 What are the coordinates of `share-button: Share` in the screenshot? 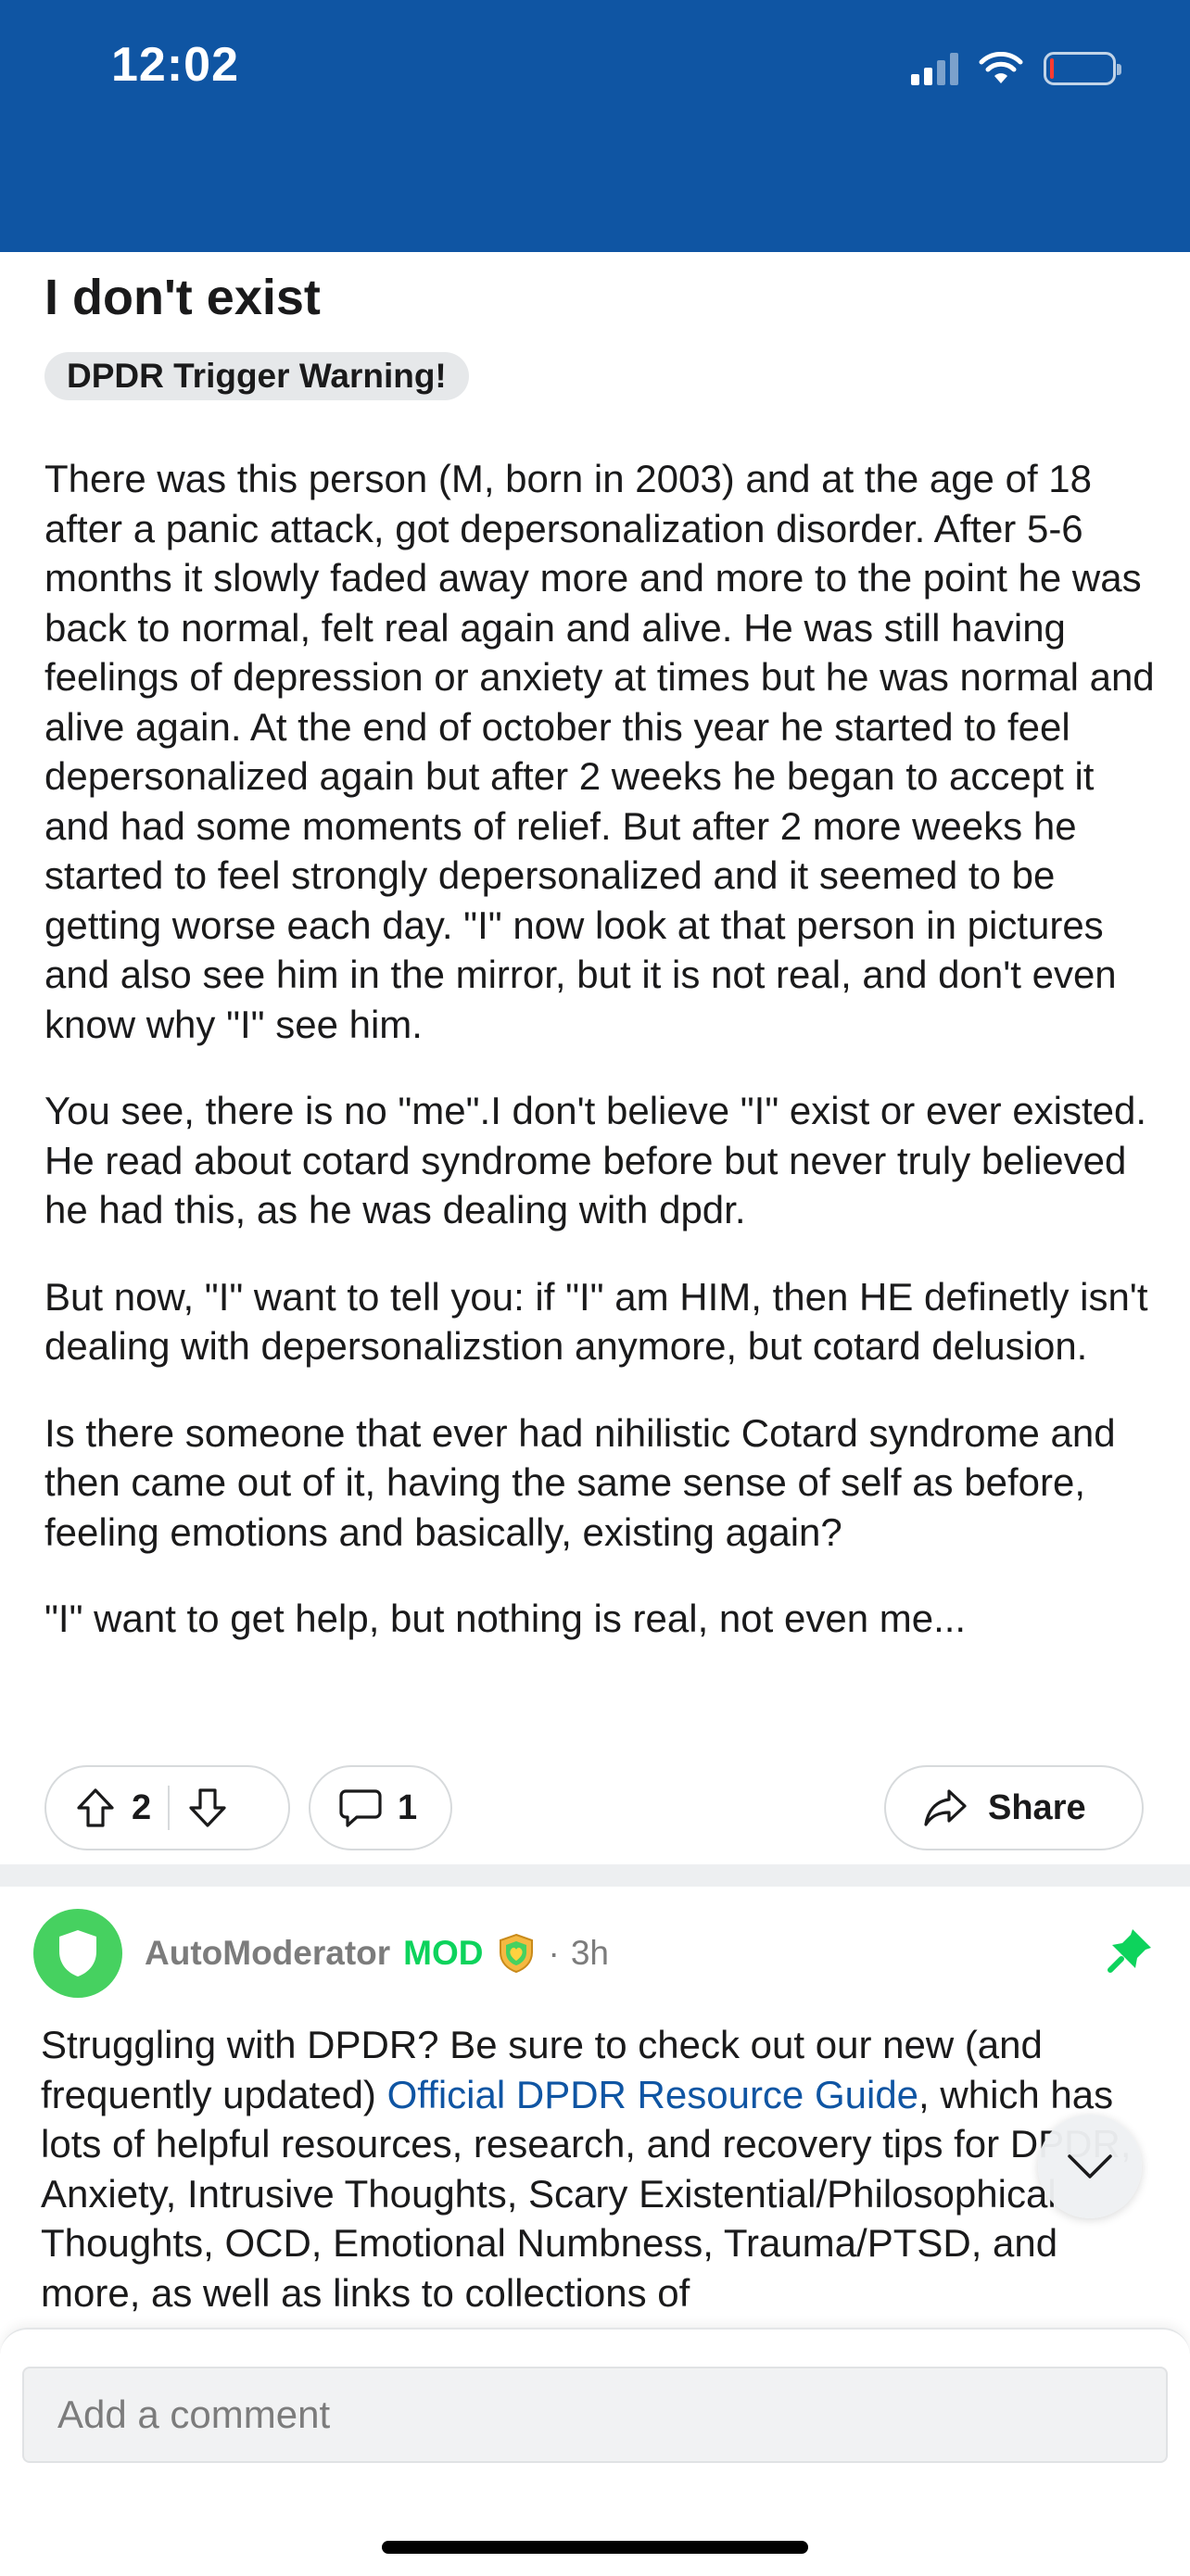 It's located at (1014, 1807).